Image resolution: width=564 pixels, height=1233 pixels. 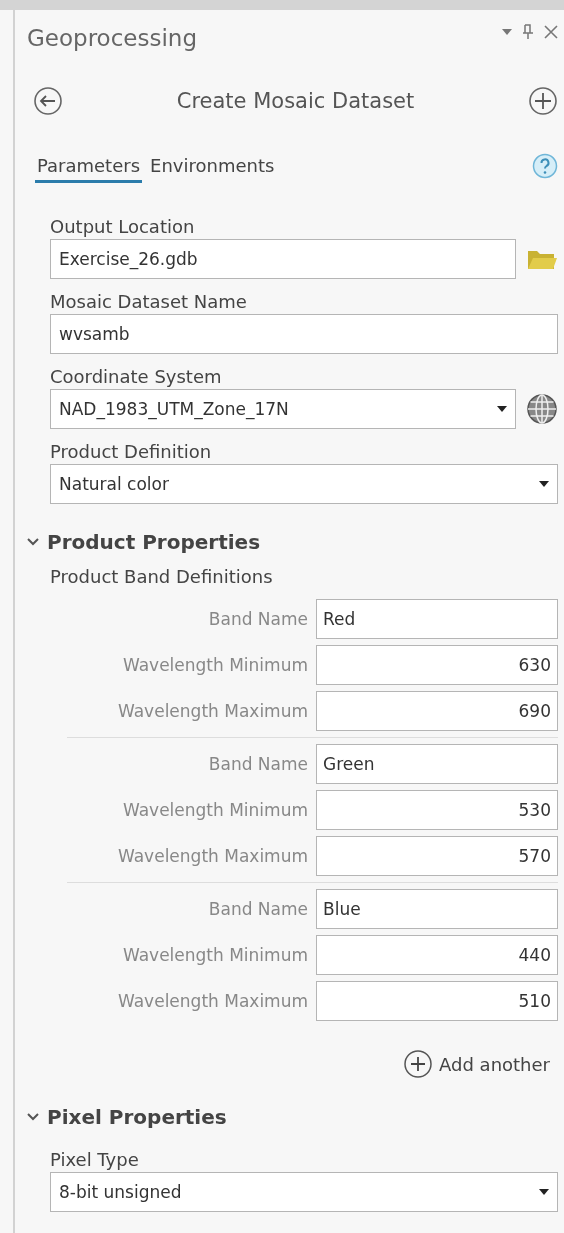 What do you see at coordinates (437, 711) in the screenshot?
I see `number-field: 690` at bounding box center [437, 711].